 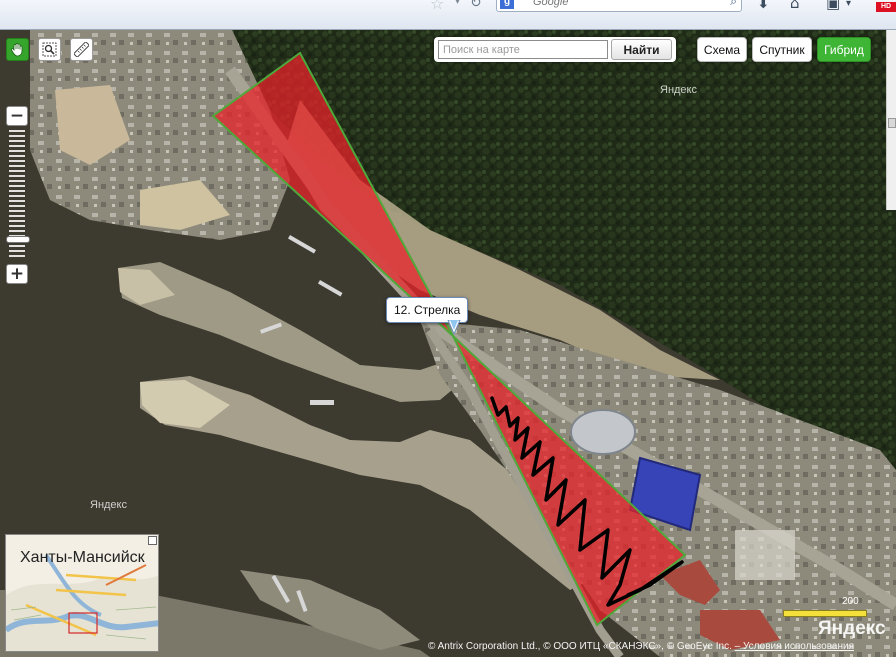 What do you see at coordinates (454, 328) in the screenshot?
I see `placemark-pointer-icon` at bounding box center [454, 328].